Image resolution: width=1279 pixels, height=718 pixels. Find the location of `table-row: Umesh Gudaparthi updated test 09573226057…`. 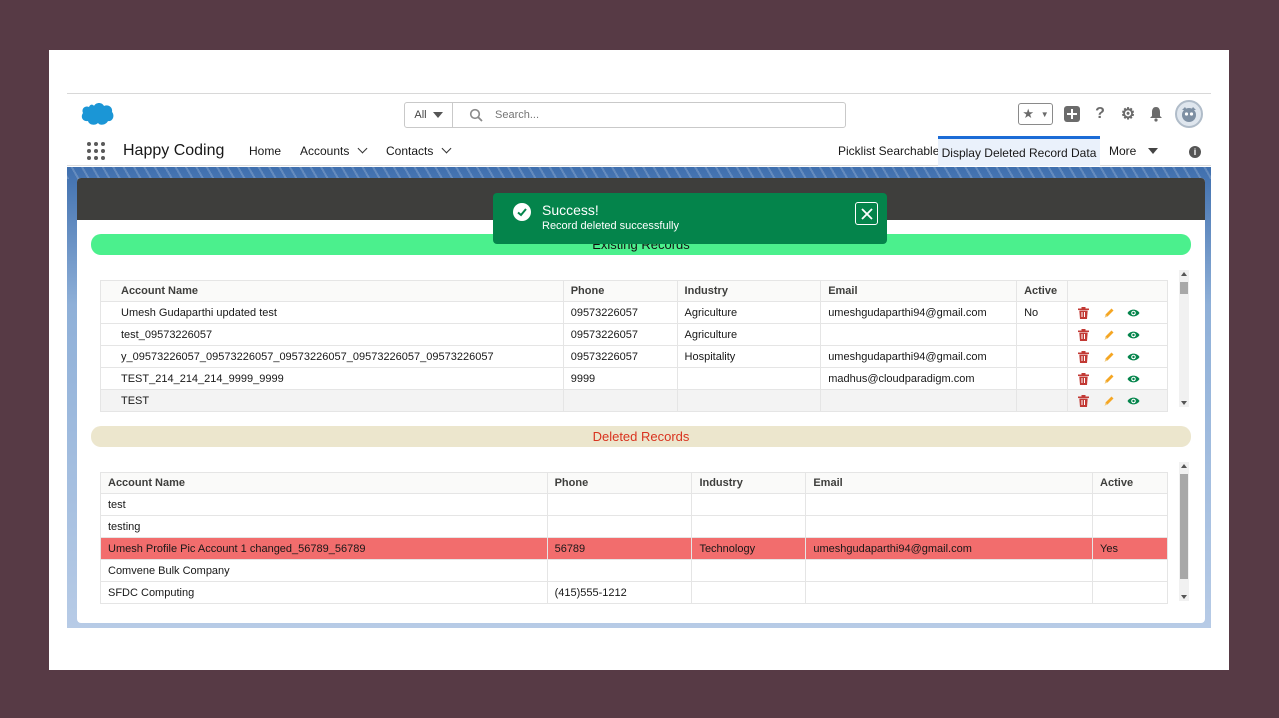

table-row: Umesh Gudaparthi updated test 09573226057… is located at coordinates (634, 312).